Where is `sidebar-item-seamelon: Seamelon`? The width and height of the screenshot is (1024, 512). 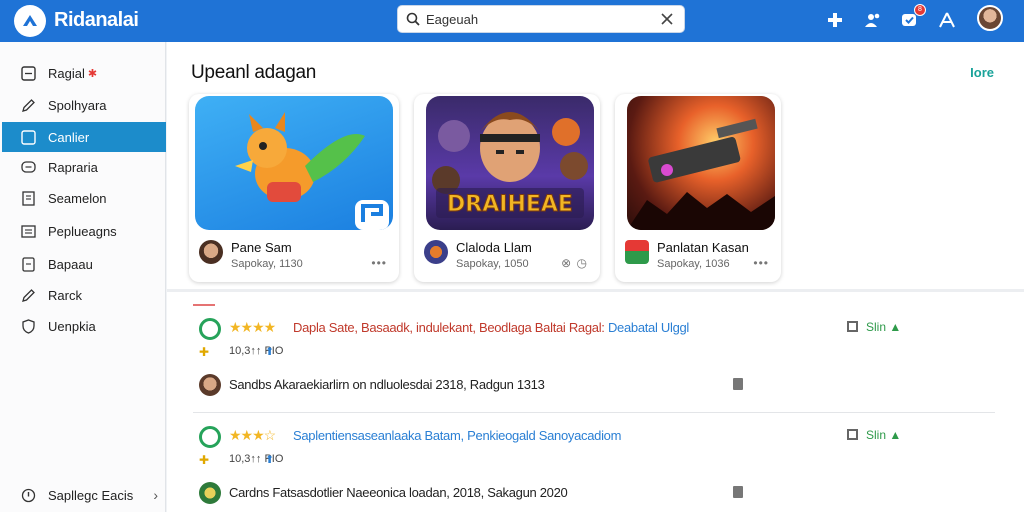 sidebar-item-seamelon: Seamelon is located at coordinates (84, 198).